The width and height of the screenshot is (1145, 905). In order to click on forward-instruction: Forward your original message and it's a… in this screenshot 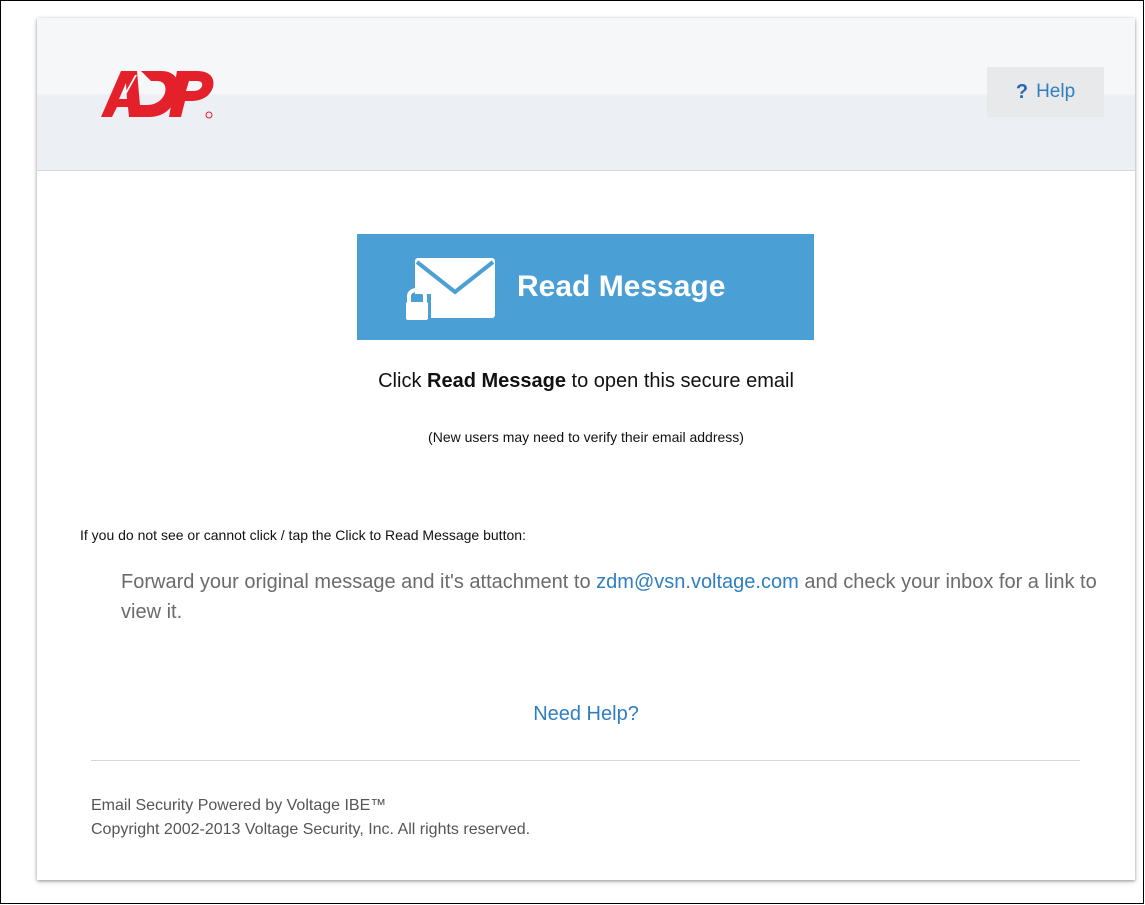, I will do `click(611, 597)`.